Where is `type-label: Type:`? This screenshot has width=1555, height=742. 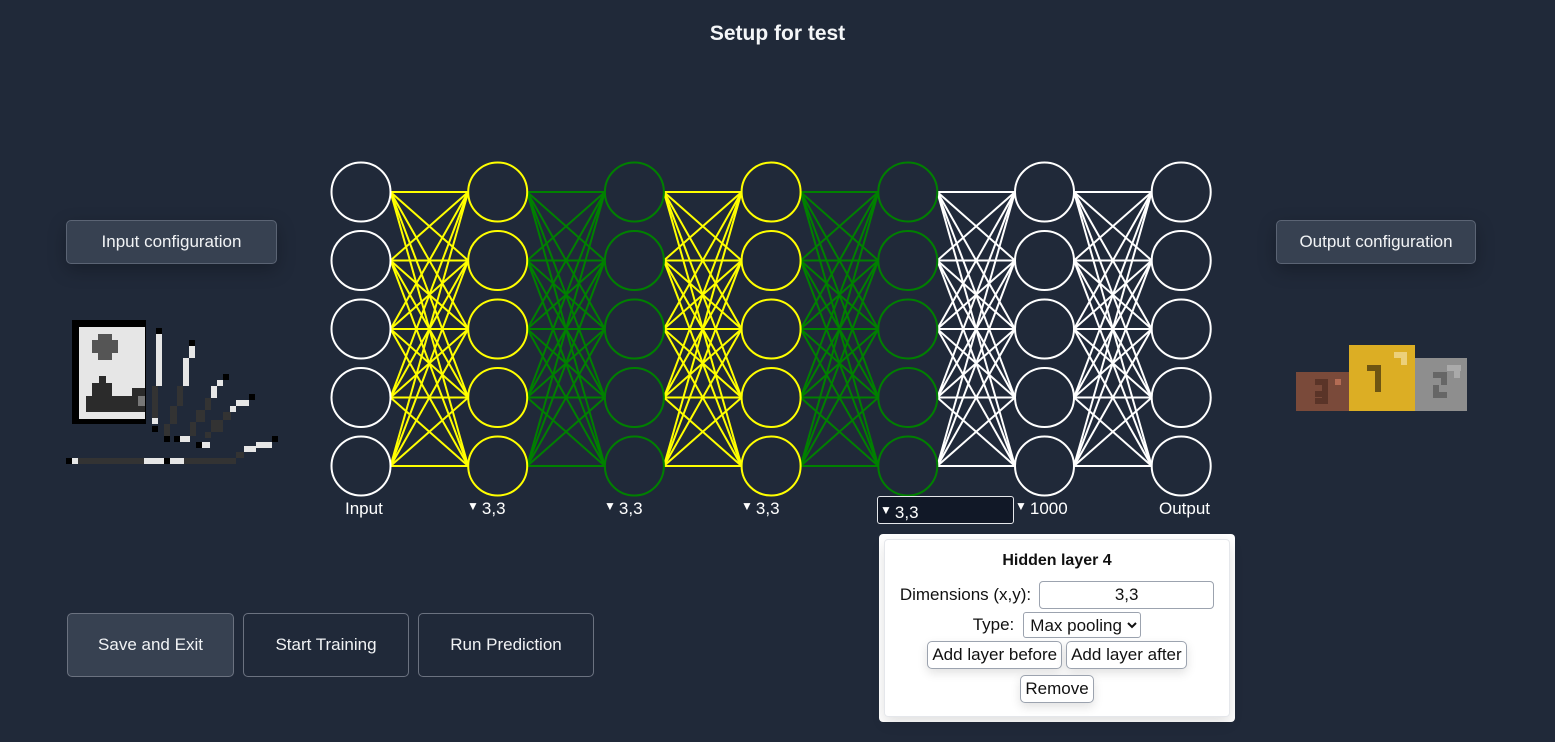 type-label: Type: is located at coordinates (993, 624).